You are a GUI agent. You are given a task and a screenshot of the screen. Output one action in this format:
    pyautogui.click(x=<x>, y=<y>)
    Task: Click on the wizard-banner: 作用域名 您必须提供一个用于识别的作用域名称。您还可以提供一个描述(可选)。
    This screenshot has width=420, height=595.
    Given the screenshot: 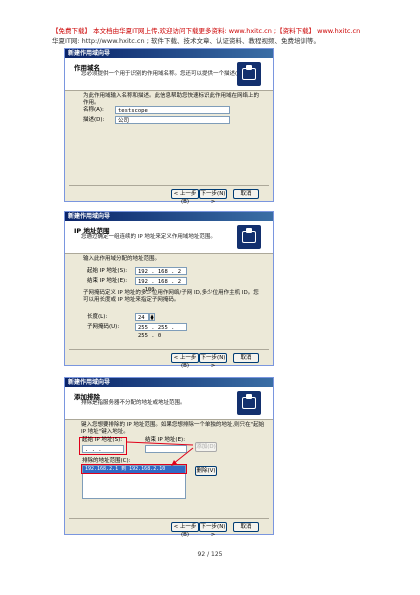 What is the action you would take?
    pyautogui.click(x=169, y=74)
    